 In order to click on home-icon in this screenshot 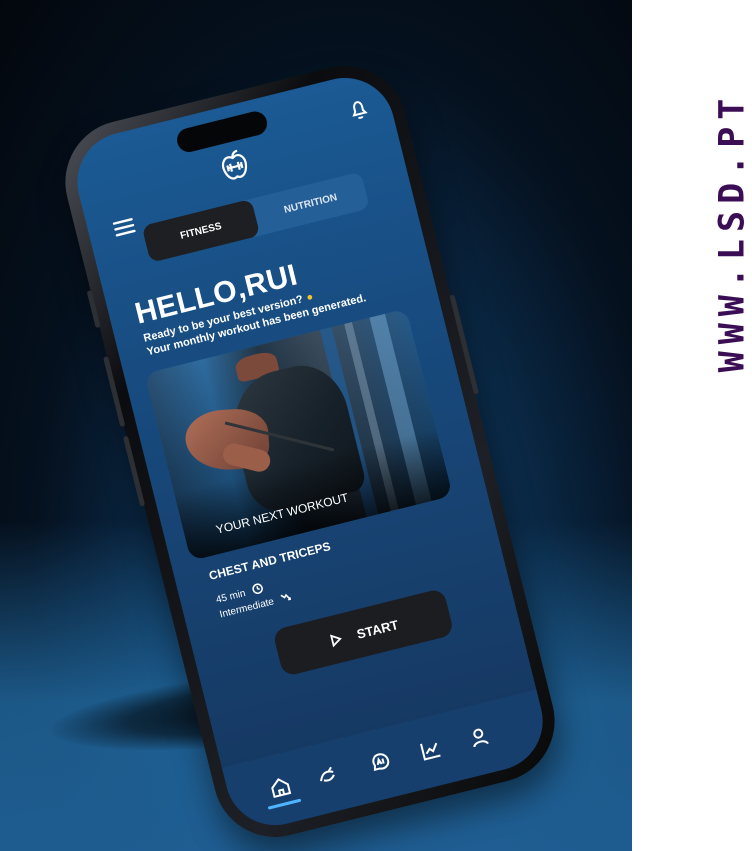, I will do `click(280, 787)`.